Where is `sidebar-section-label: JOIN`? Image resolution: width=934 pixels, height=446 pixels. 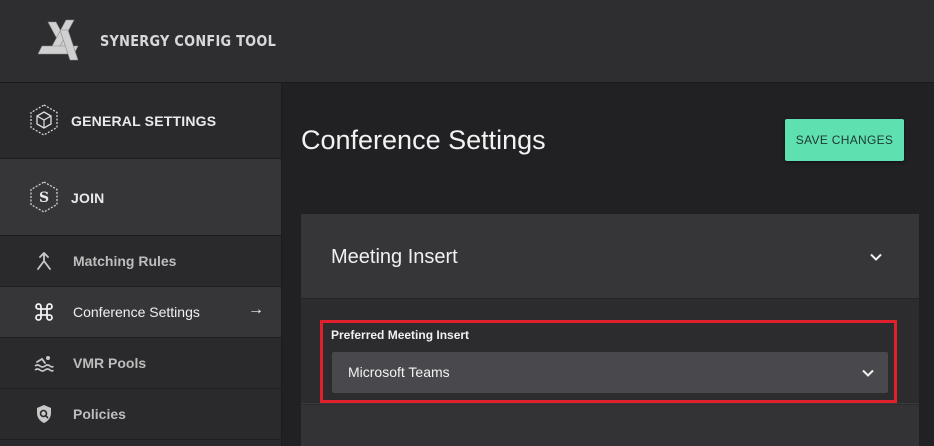 sidebar-section-label: JOIN is located at coordinates (88, 198).